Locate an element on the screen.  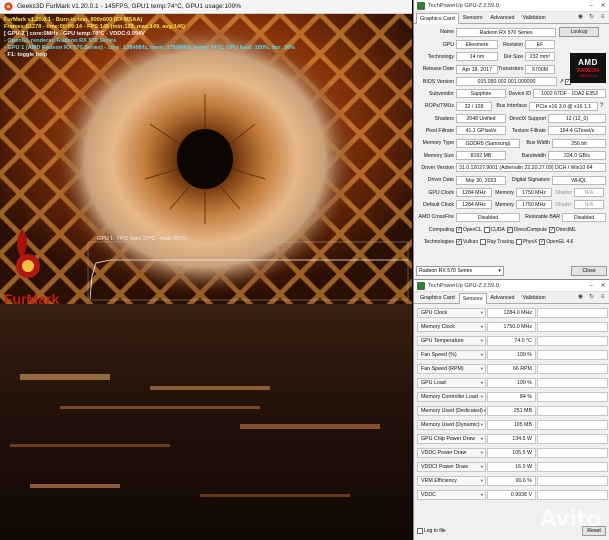
sensor-name: Memory Controller Load ▼ is located at coordinates (451, 397).